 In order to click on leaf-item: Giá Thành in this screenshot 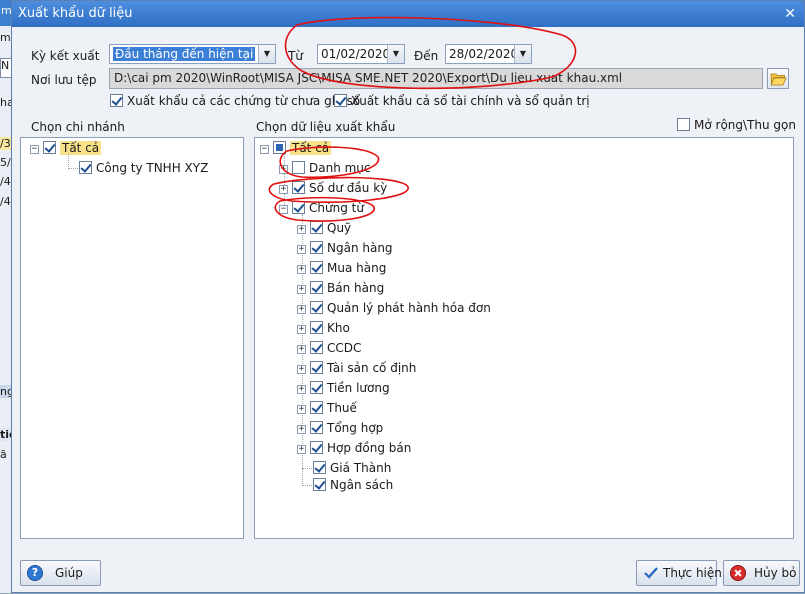, I will do `click(352, 468)`.